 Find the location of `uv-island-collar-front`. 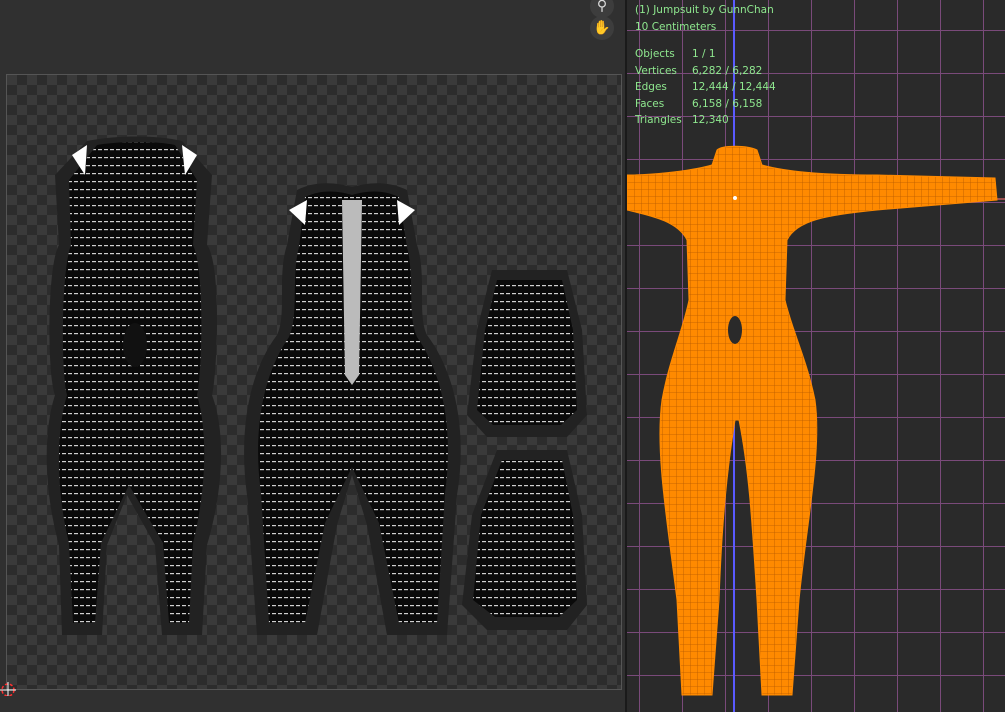

uv-island-collar-front is located at coordinates (527, 353).